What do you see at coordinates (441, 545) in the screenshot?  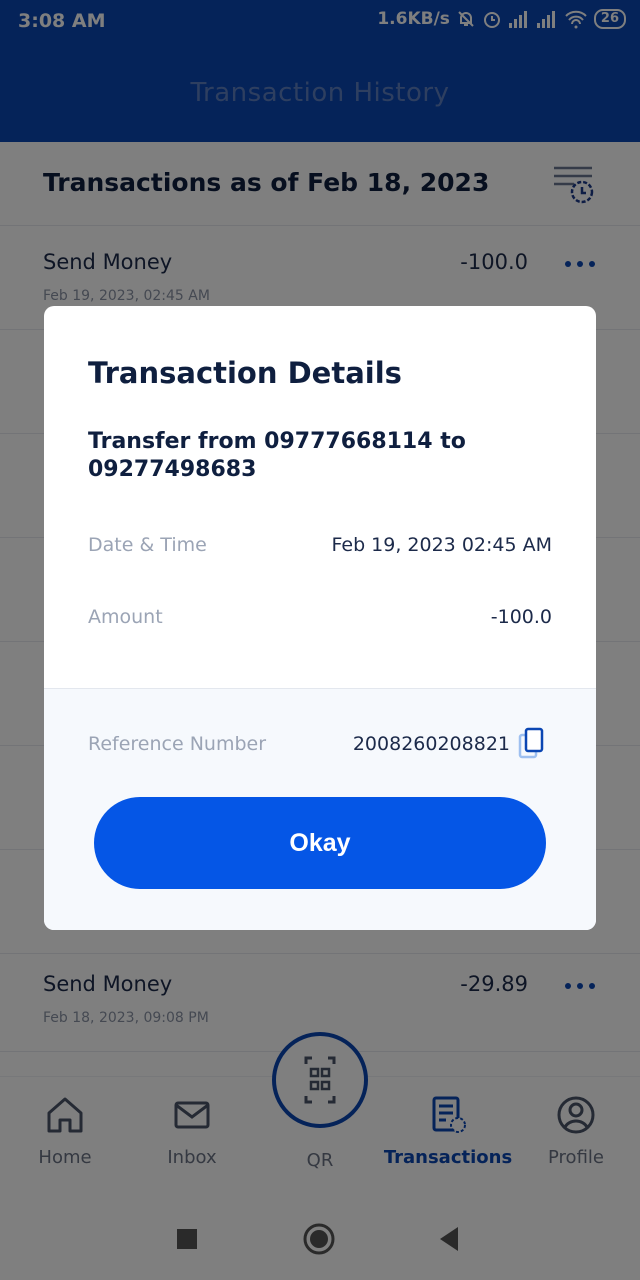 I see `date-time-value: Feb 19, 2023 02:45 AM` at bounding box center [441, 545].